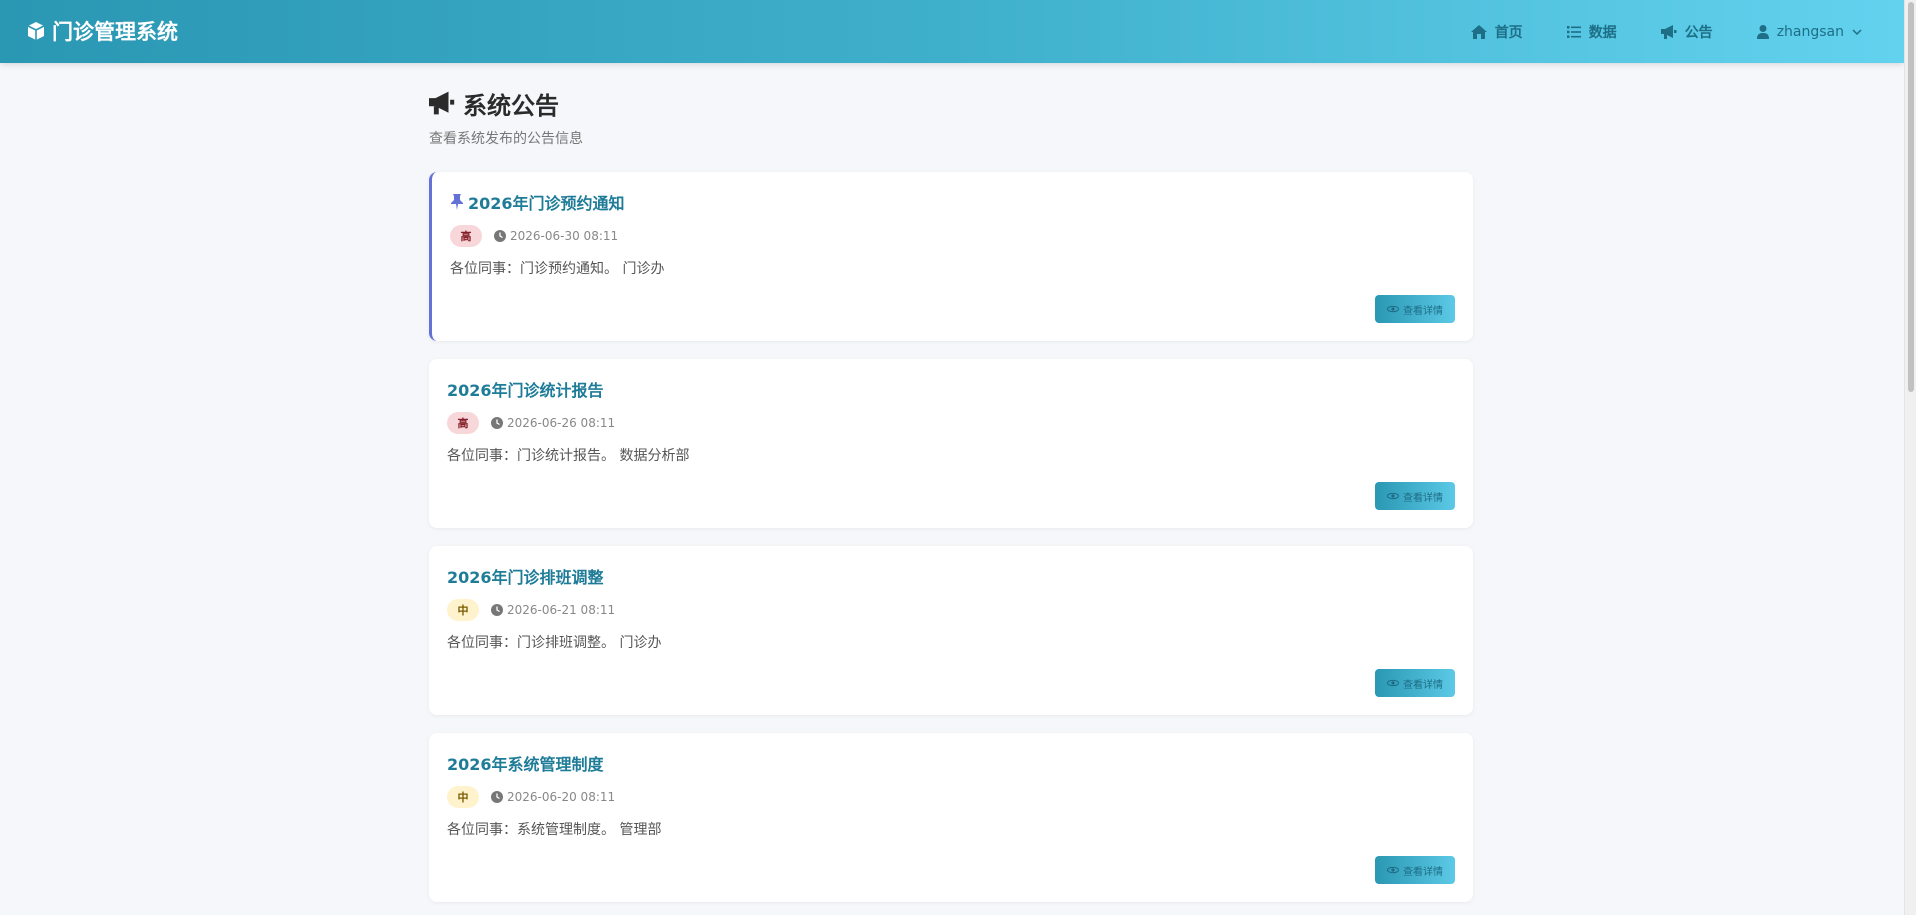  What do you see at coordinates (525, 390) in the screenshot?
I see `announcement-title-text: 2026年门诊统计报告` at bounding box center [525, 390].